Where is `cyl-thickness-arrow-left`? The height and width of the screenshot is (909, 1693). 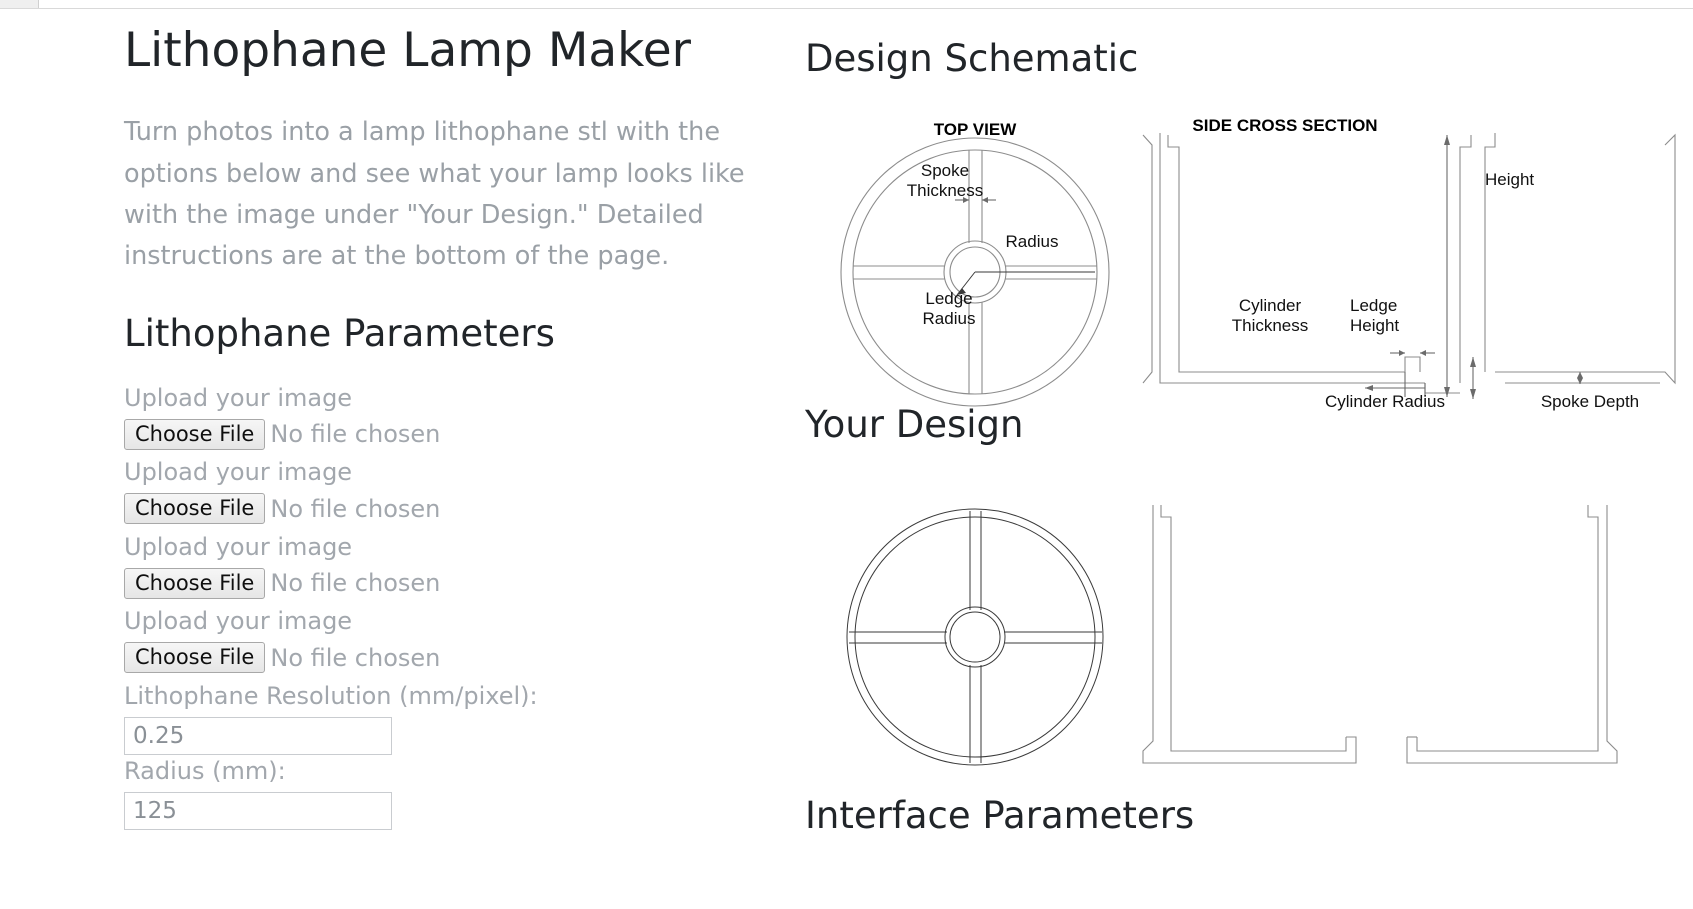 cyl-thickness-arrow-left is located at coordinates (1402, 353).